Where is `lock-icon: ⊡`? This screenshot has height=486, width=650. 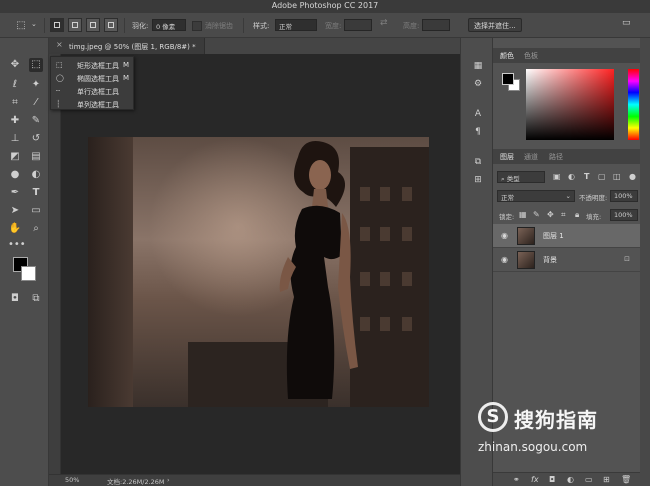
lock-icon: ⊡ is located at coordinates (627, 259).